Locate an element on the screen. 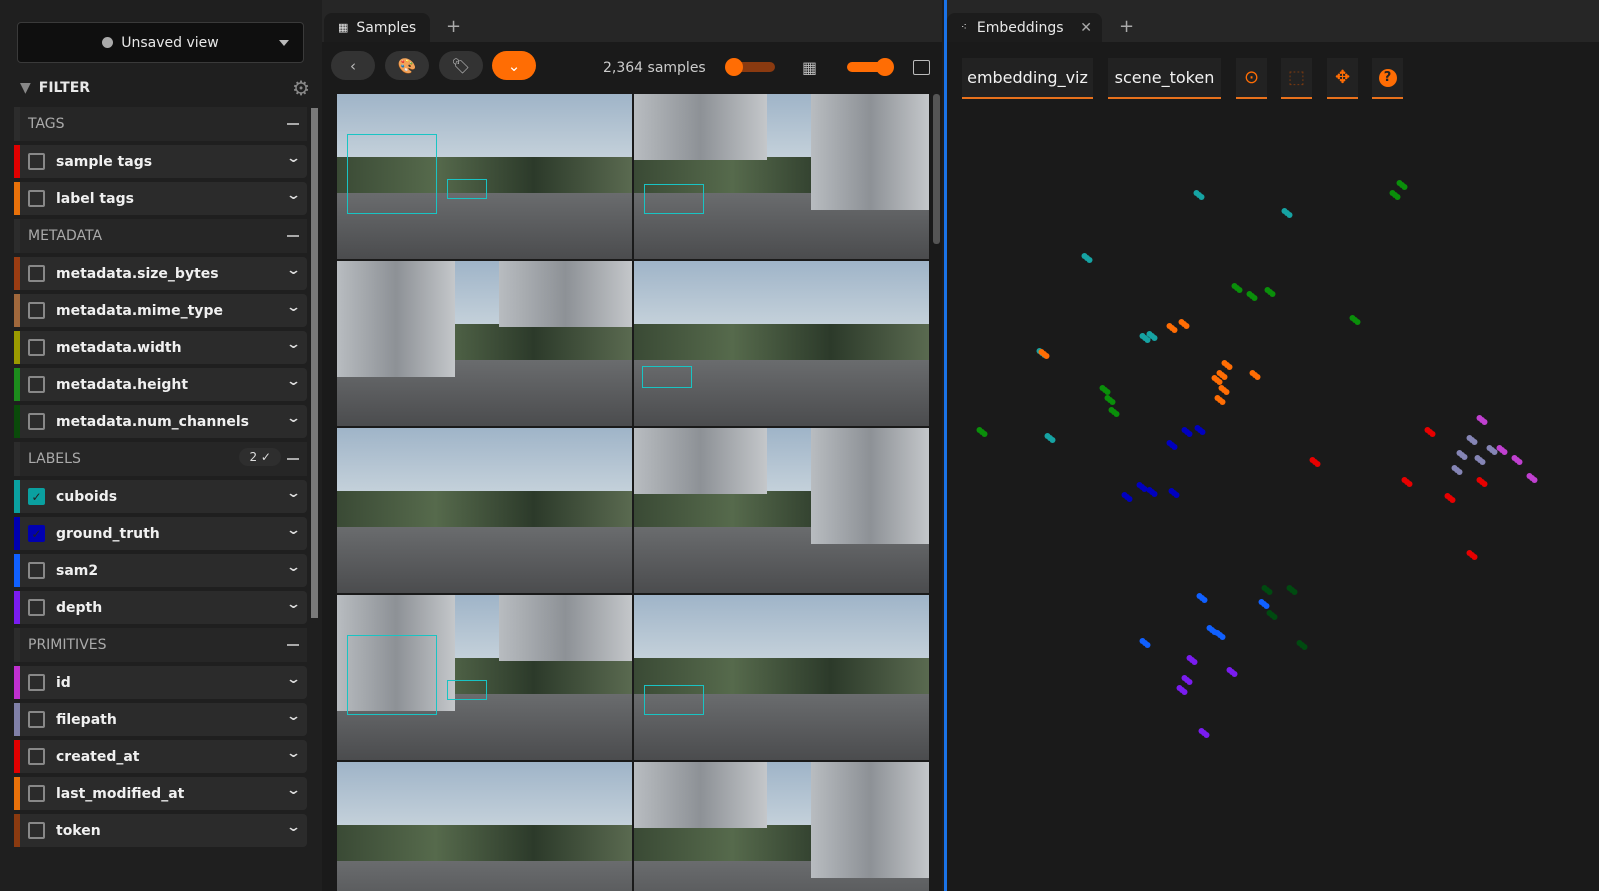 This screenshot has width=1599, height=891. add-tab-button: + is located at coordinates (1126, 26).